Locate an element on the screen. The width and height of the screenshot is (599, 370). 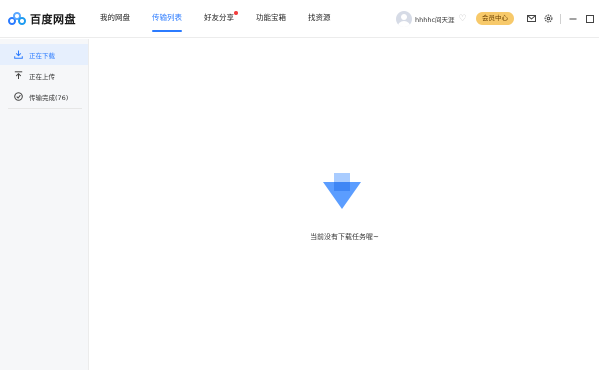
window-controls is located at coordinates (562, 18).